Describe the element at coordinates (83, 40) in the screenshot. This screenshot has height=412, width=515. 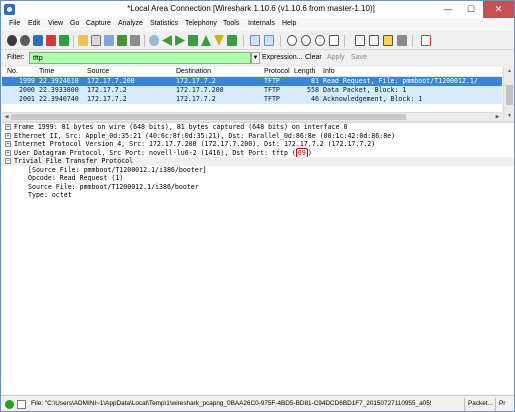
I see `open-file-icon` at that location.